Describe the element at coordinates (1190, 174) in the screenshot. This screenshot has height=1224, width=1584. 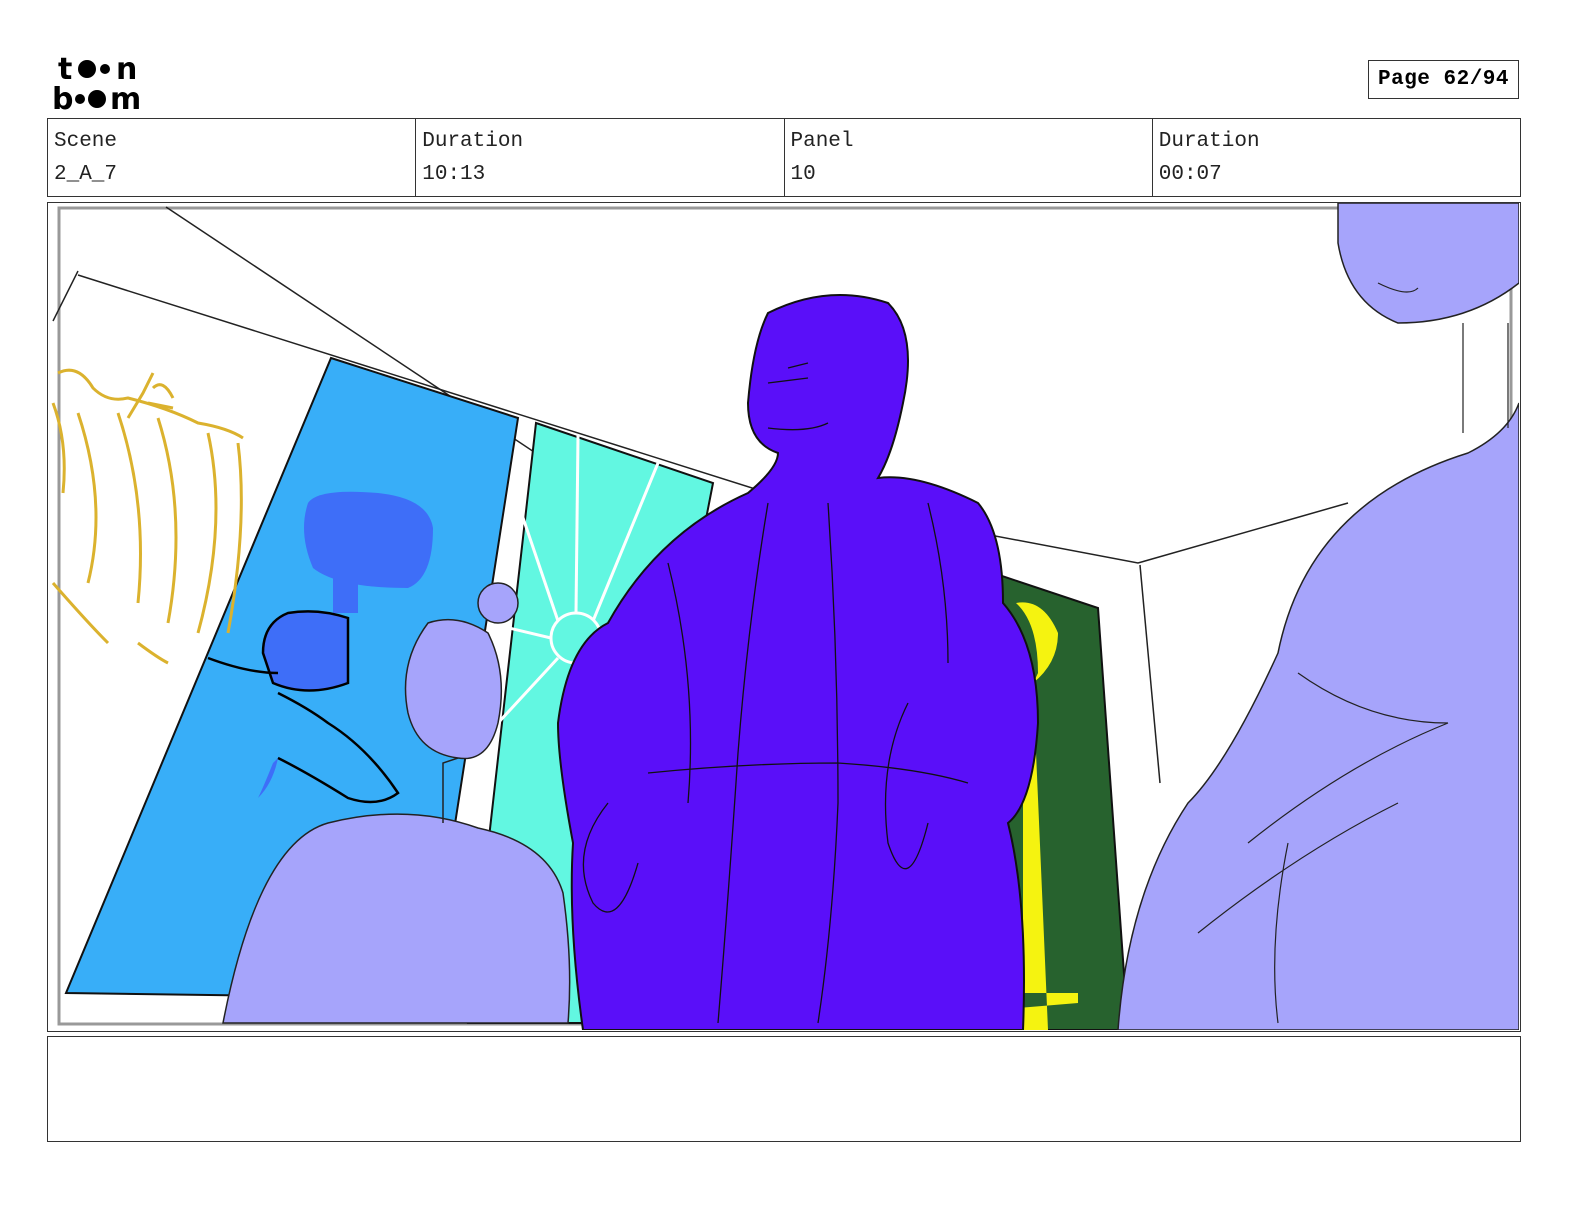
I see `panel-duration-value: 00:07` at that location.